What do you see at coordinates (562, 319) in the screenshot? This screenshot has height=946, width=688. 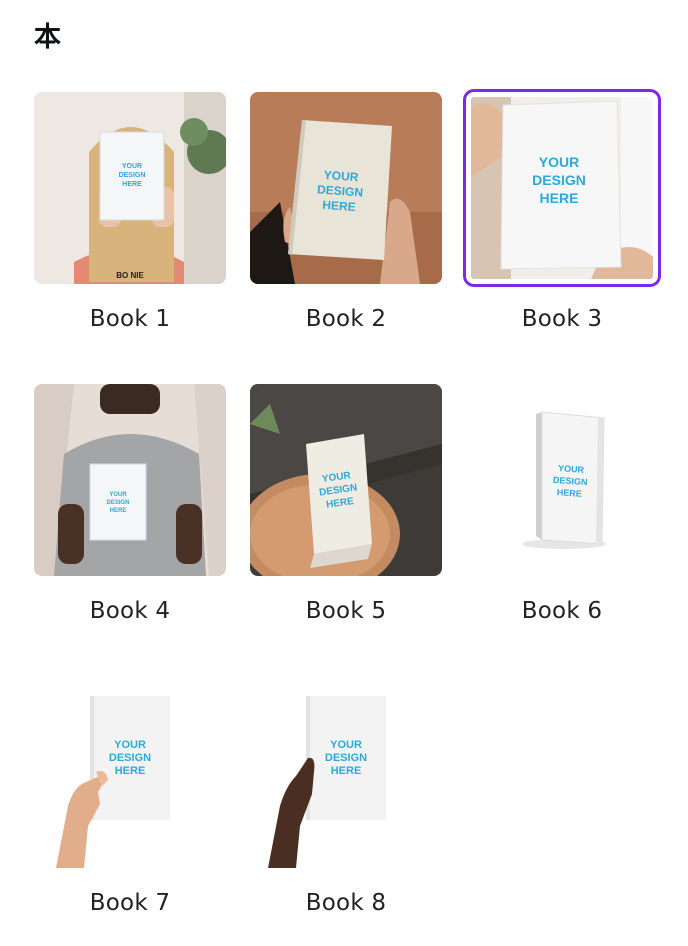 I see `mockup-label: Book 3` at bounding box center [562, 319].